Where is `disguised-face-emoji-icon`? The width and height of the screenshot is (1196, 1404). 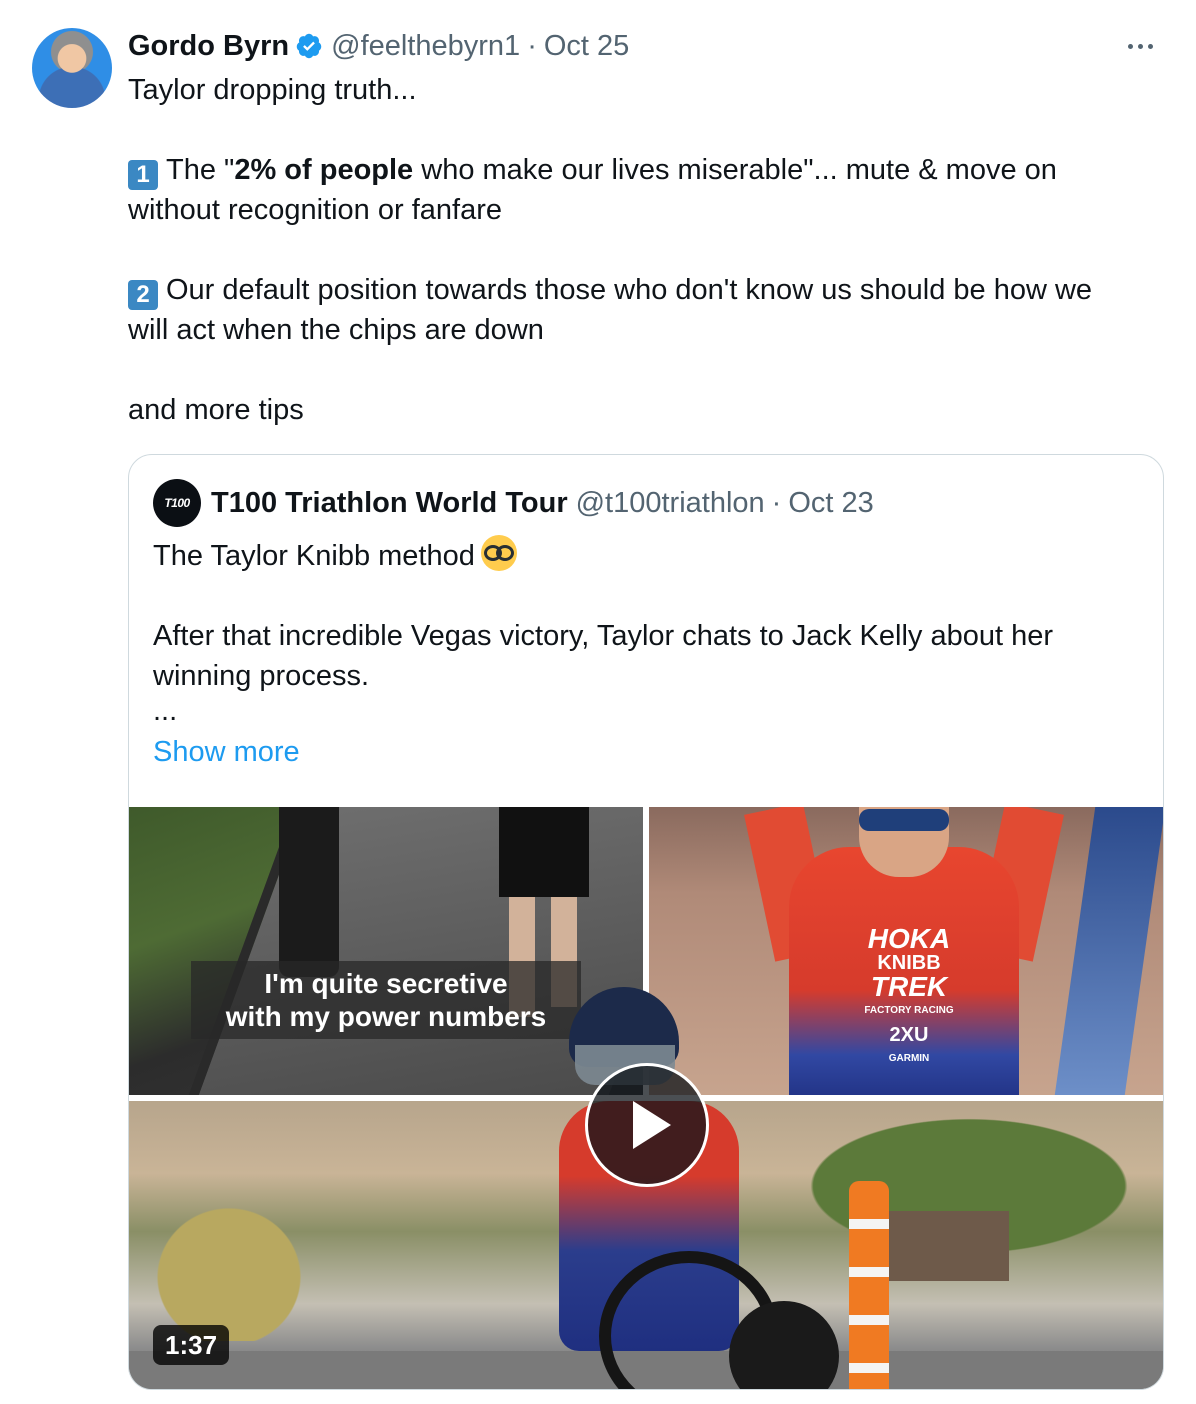
disguised-face-emoji-icon is located at coordinates (498, 553).